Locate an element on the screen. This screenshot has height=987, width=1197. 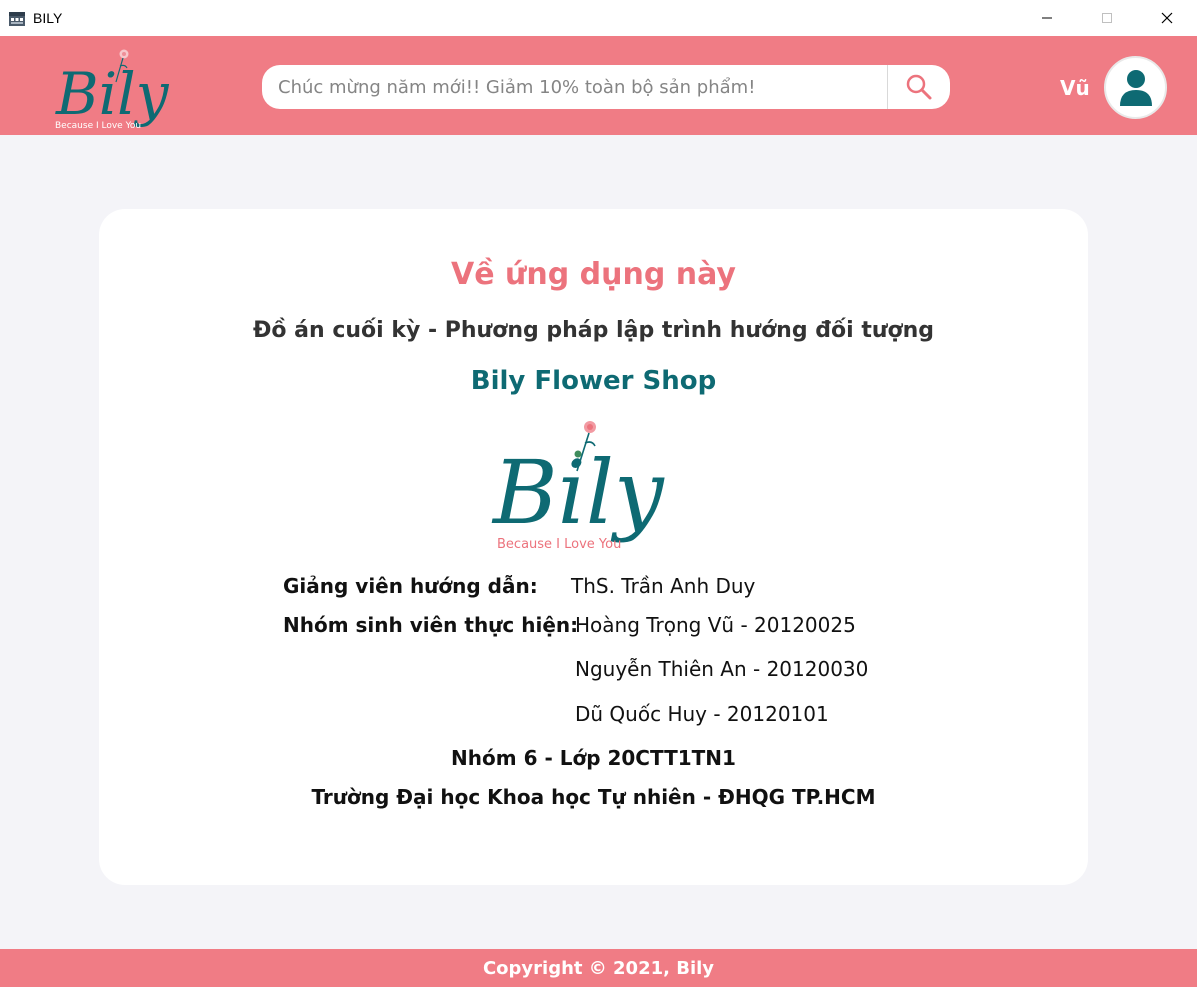
user-icon is located at coordinates (1135, 87).